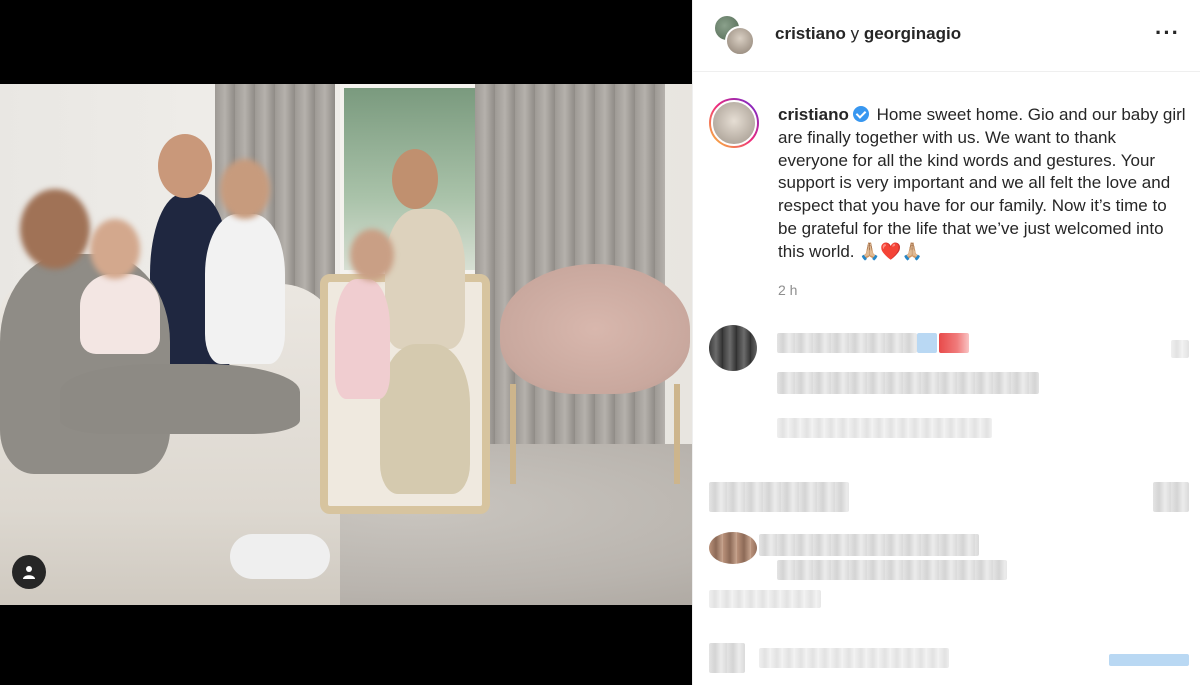 Image resolution: width=1200 pixels, height=685 pixels. What do you see at coordinates (595, 329) in the screenshot?
I see `photo-crib` at bounding box center [595, 329].